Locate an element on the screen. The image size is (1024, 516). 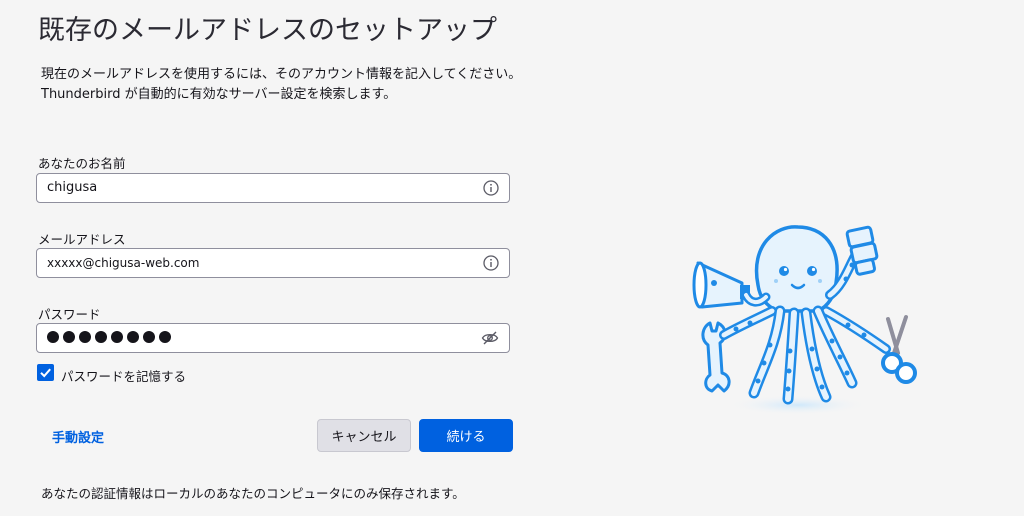
megaphone-icon is located at coordinates (721, 285).